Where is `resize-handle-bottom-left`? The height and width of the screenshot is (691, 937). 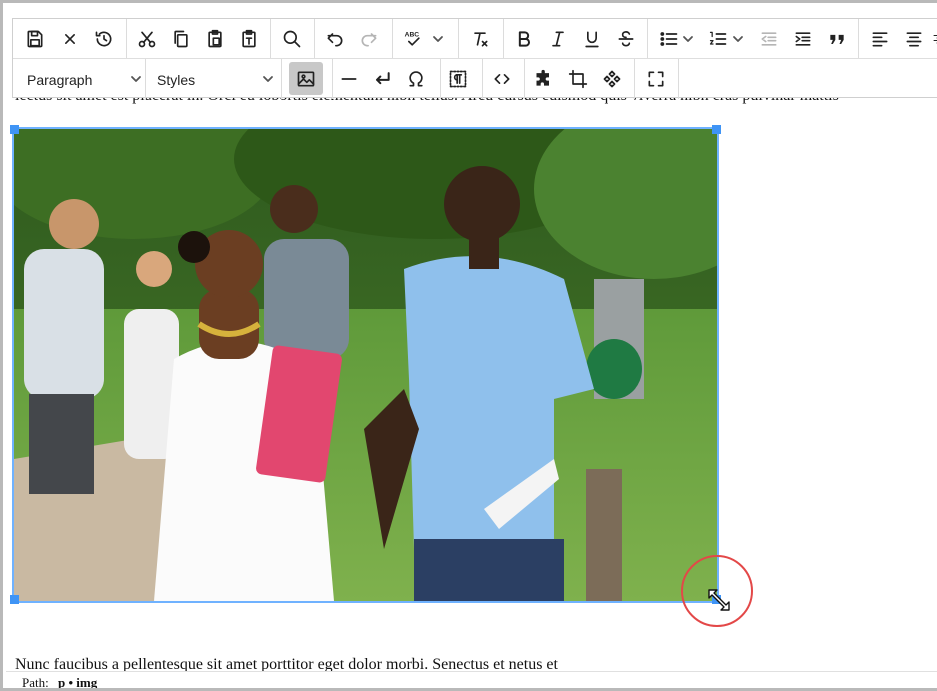
resize-handle-bottom-left is located at coordinates (14, 599).